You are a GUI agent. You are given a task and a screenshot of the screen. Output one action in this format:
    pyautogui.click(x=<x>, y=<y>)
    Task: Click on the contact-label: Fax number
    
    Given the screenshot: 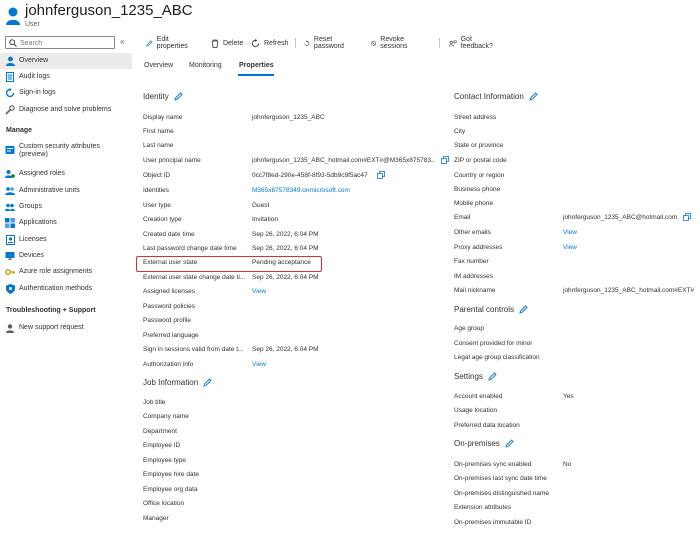 What is the action you would take?
    pyautogui.click(x=471, y=261)
    